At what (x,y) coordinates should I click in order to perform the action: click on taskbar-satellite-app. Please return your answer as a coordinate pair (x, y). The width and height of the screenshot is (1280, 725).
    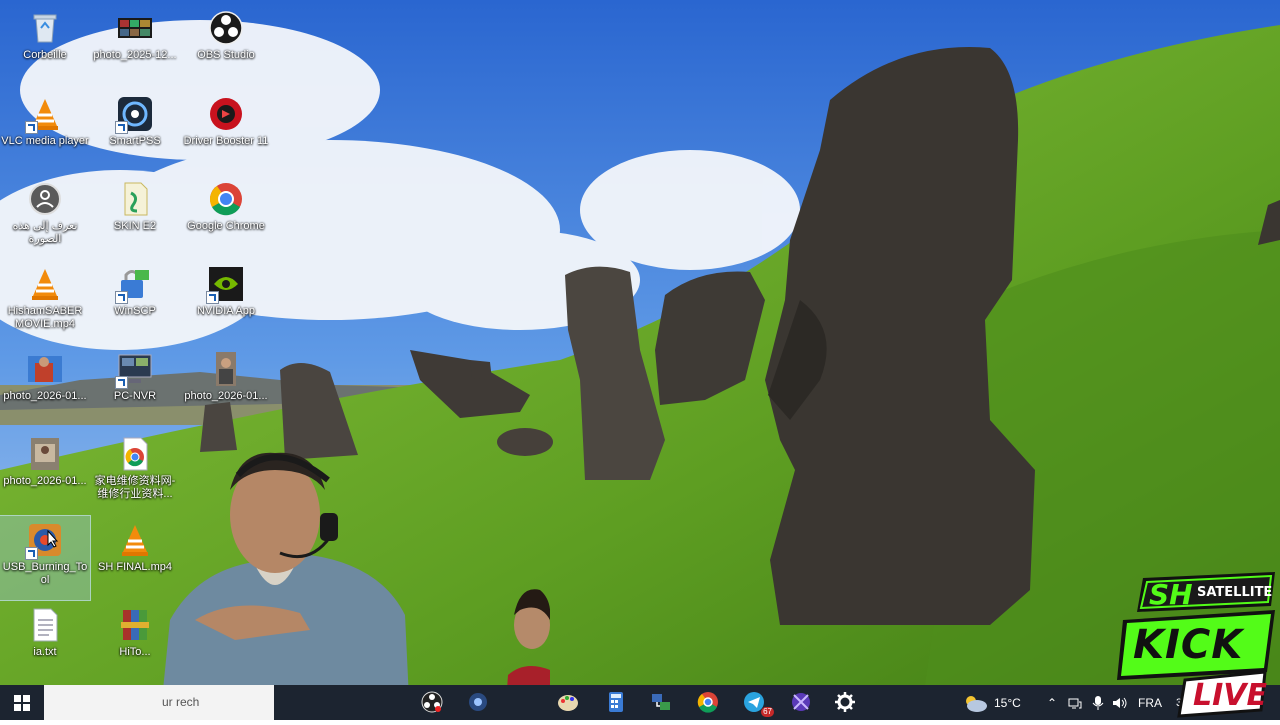
    Looking at the image, I should click on (801, 702).